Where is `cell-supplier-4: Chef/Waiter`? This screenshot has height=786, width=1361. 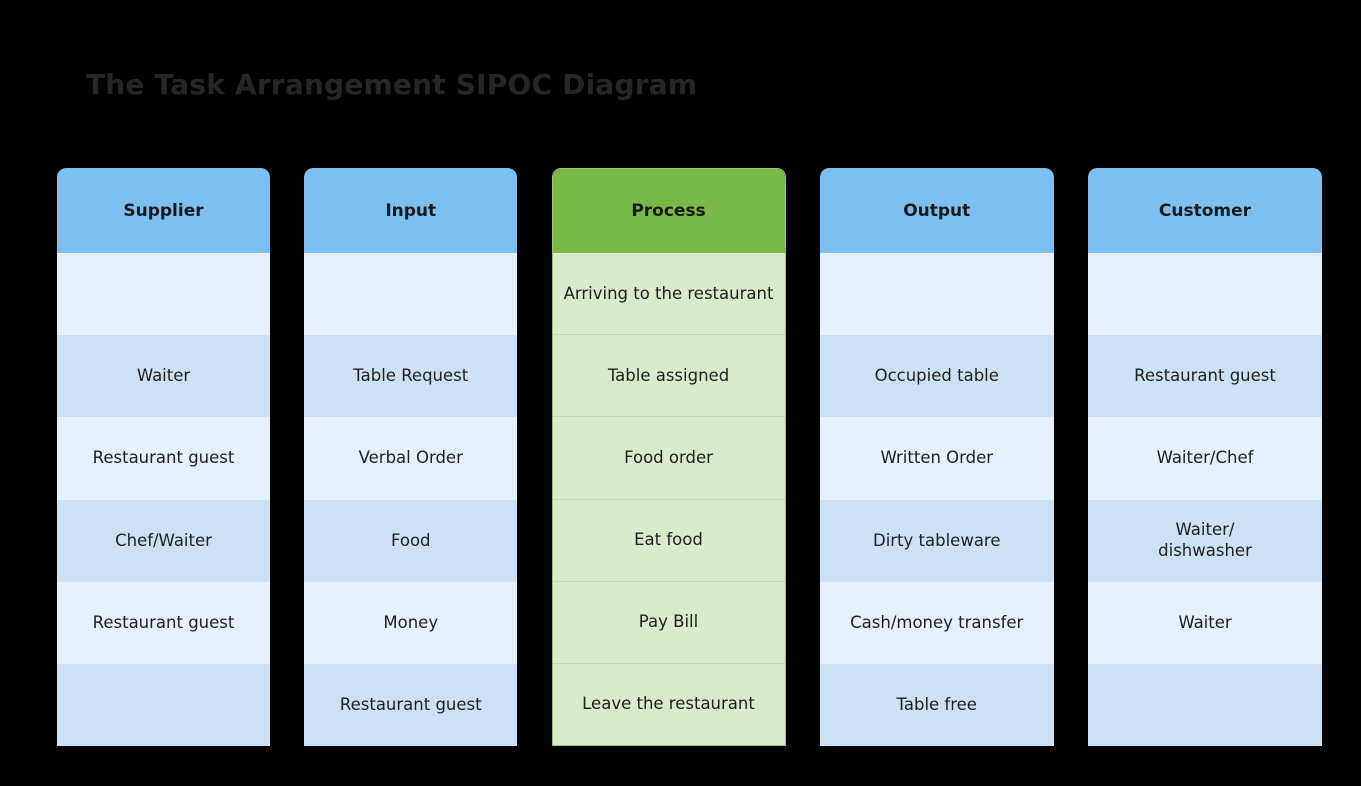 cell-supplier-4: Chef/Waiter is located at coordinates (163, 540).